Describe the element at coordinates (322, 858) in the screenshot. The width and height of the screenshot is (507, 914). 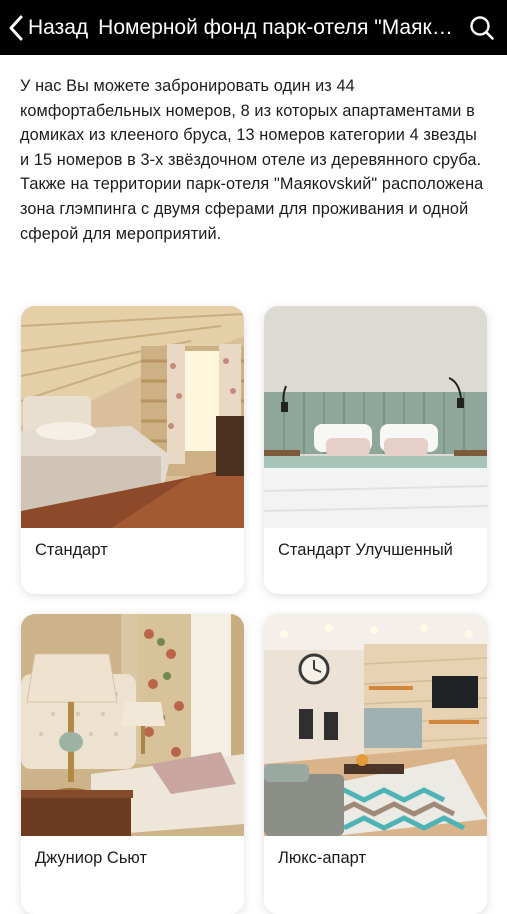
I see `room-name: Люкс-апарт` at that location.